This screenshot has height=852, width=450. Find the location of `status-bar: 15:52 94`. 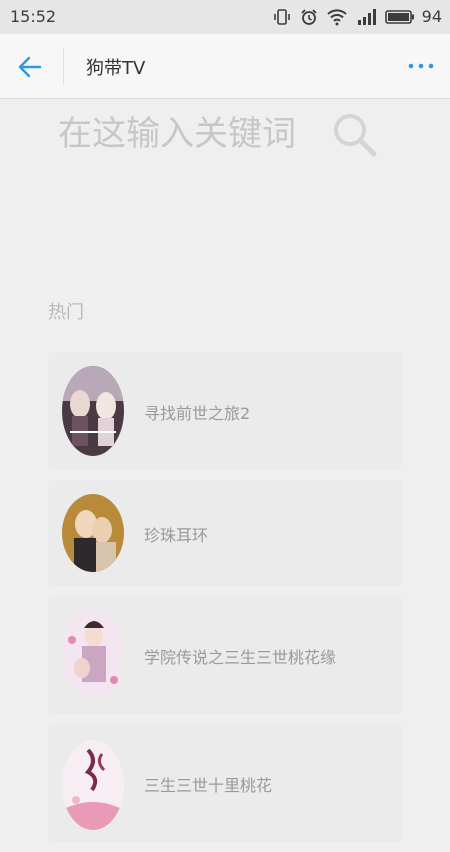

status-bar: 15:52 94 is located at coordinates (225, 17).